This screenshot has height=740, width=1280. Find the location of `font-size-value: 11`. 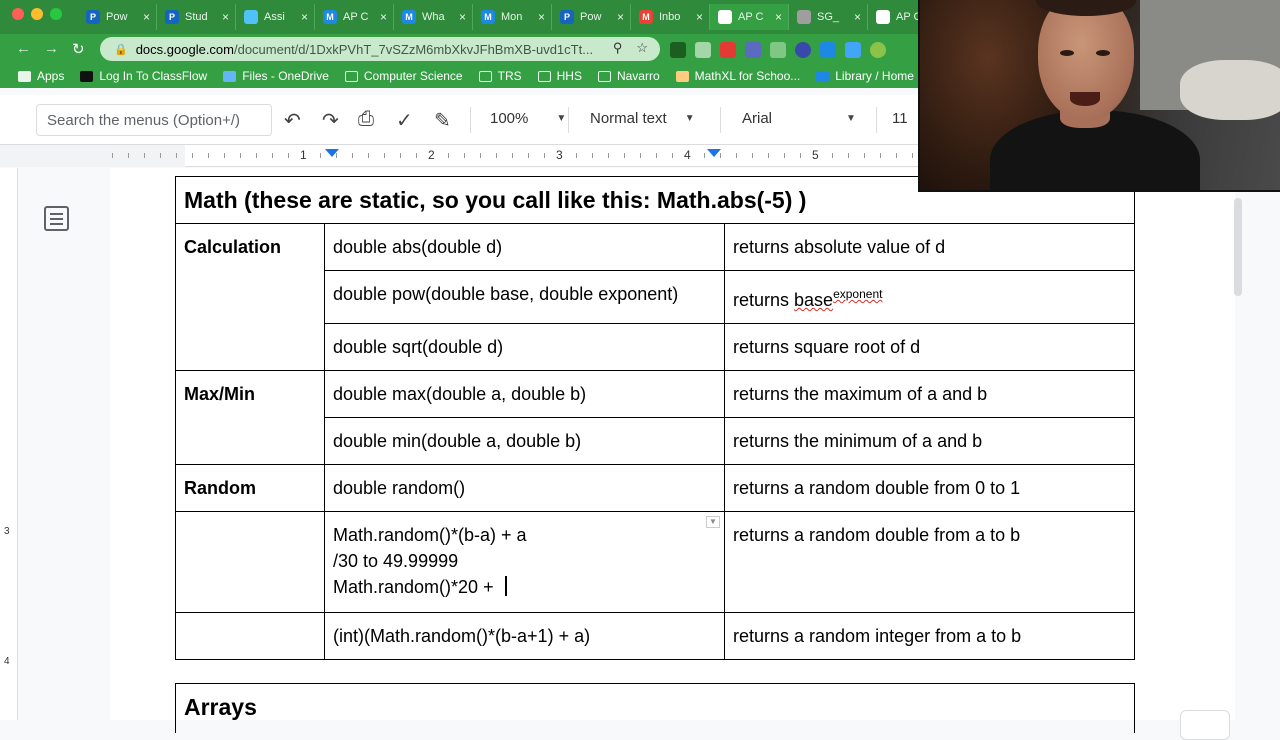

font-size-value: 11 is located at coordinates (900, 118).